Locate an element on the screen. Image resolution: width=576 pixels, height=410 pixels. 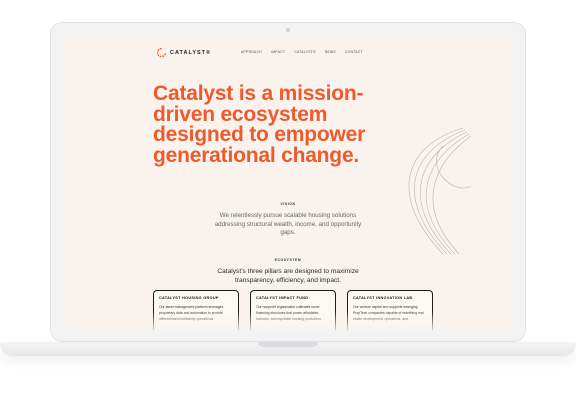
nav-link-contact: CONTACT is located at coordinates (354, 52).